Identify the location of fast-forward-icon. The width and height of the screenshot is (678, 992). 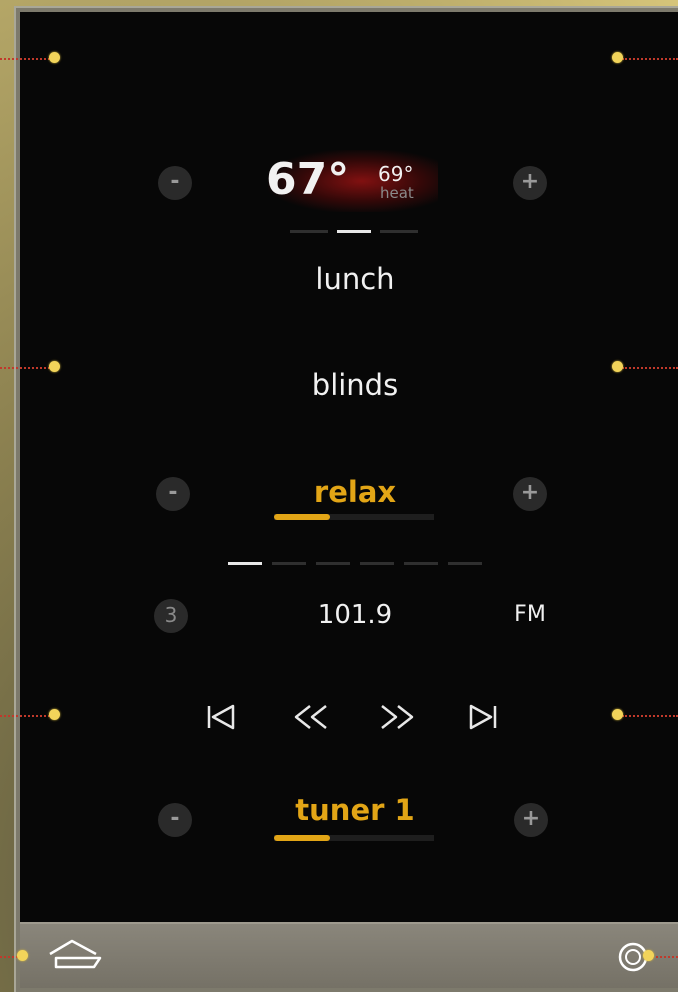
(397, 717).